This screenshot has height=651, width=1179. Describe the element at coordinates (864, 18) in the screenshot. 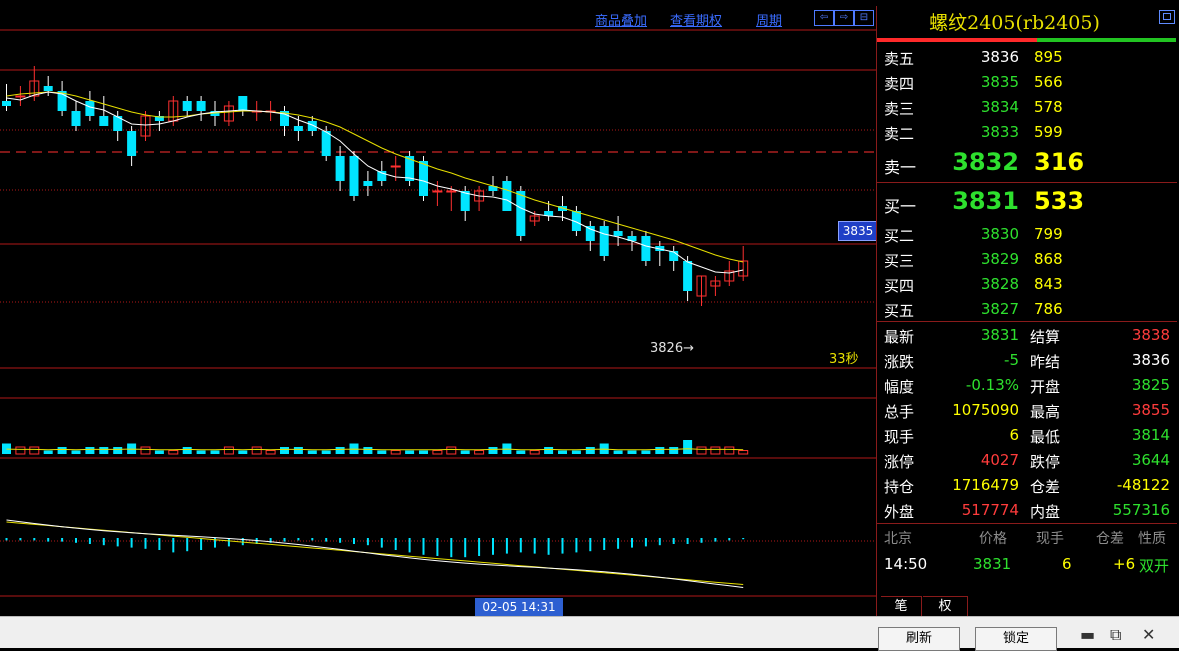

I see `layout-icon: ⊟` at that location.